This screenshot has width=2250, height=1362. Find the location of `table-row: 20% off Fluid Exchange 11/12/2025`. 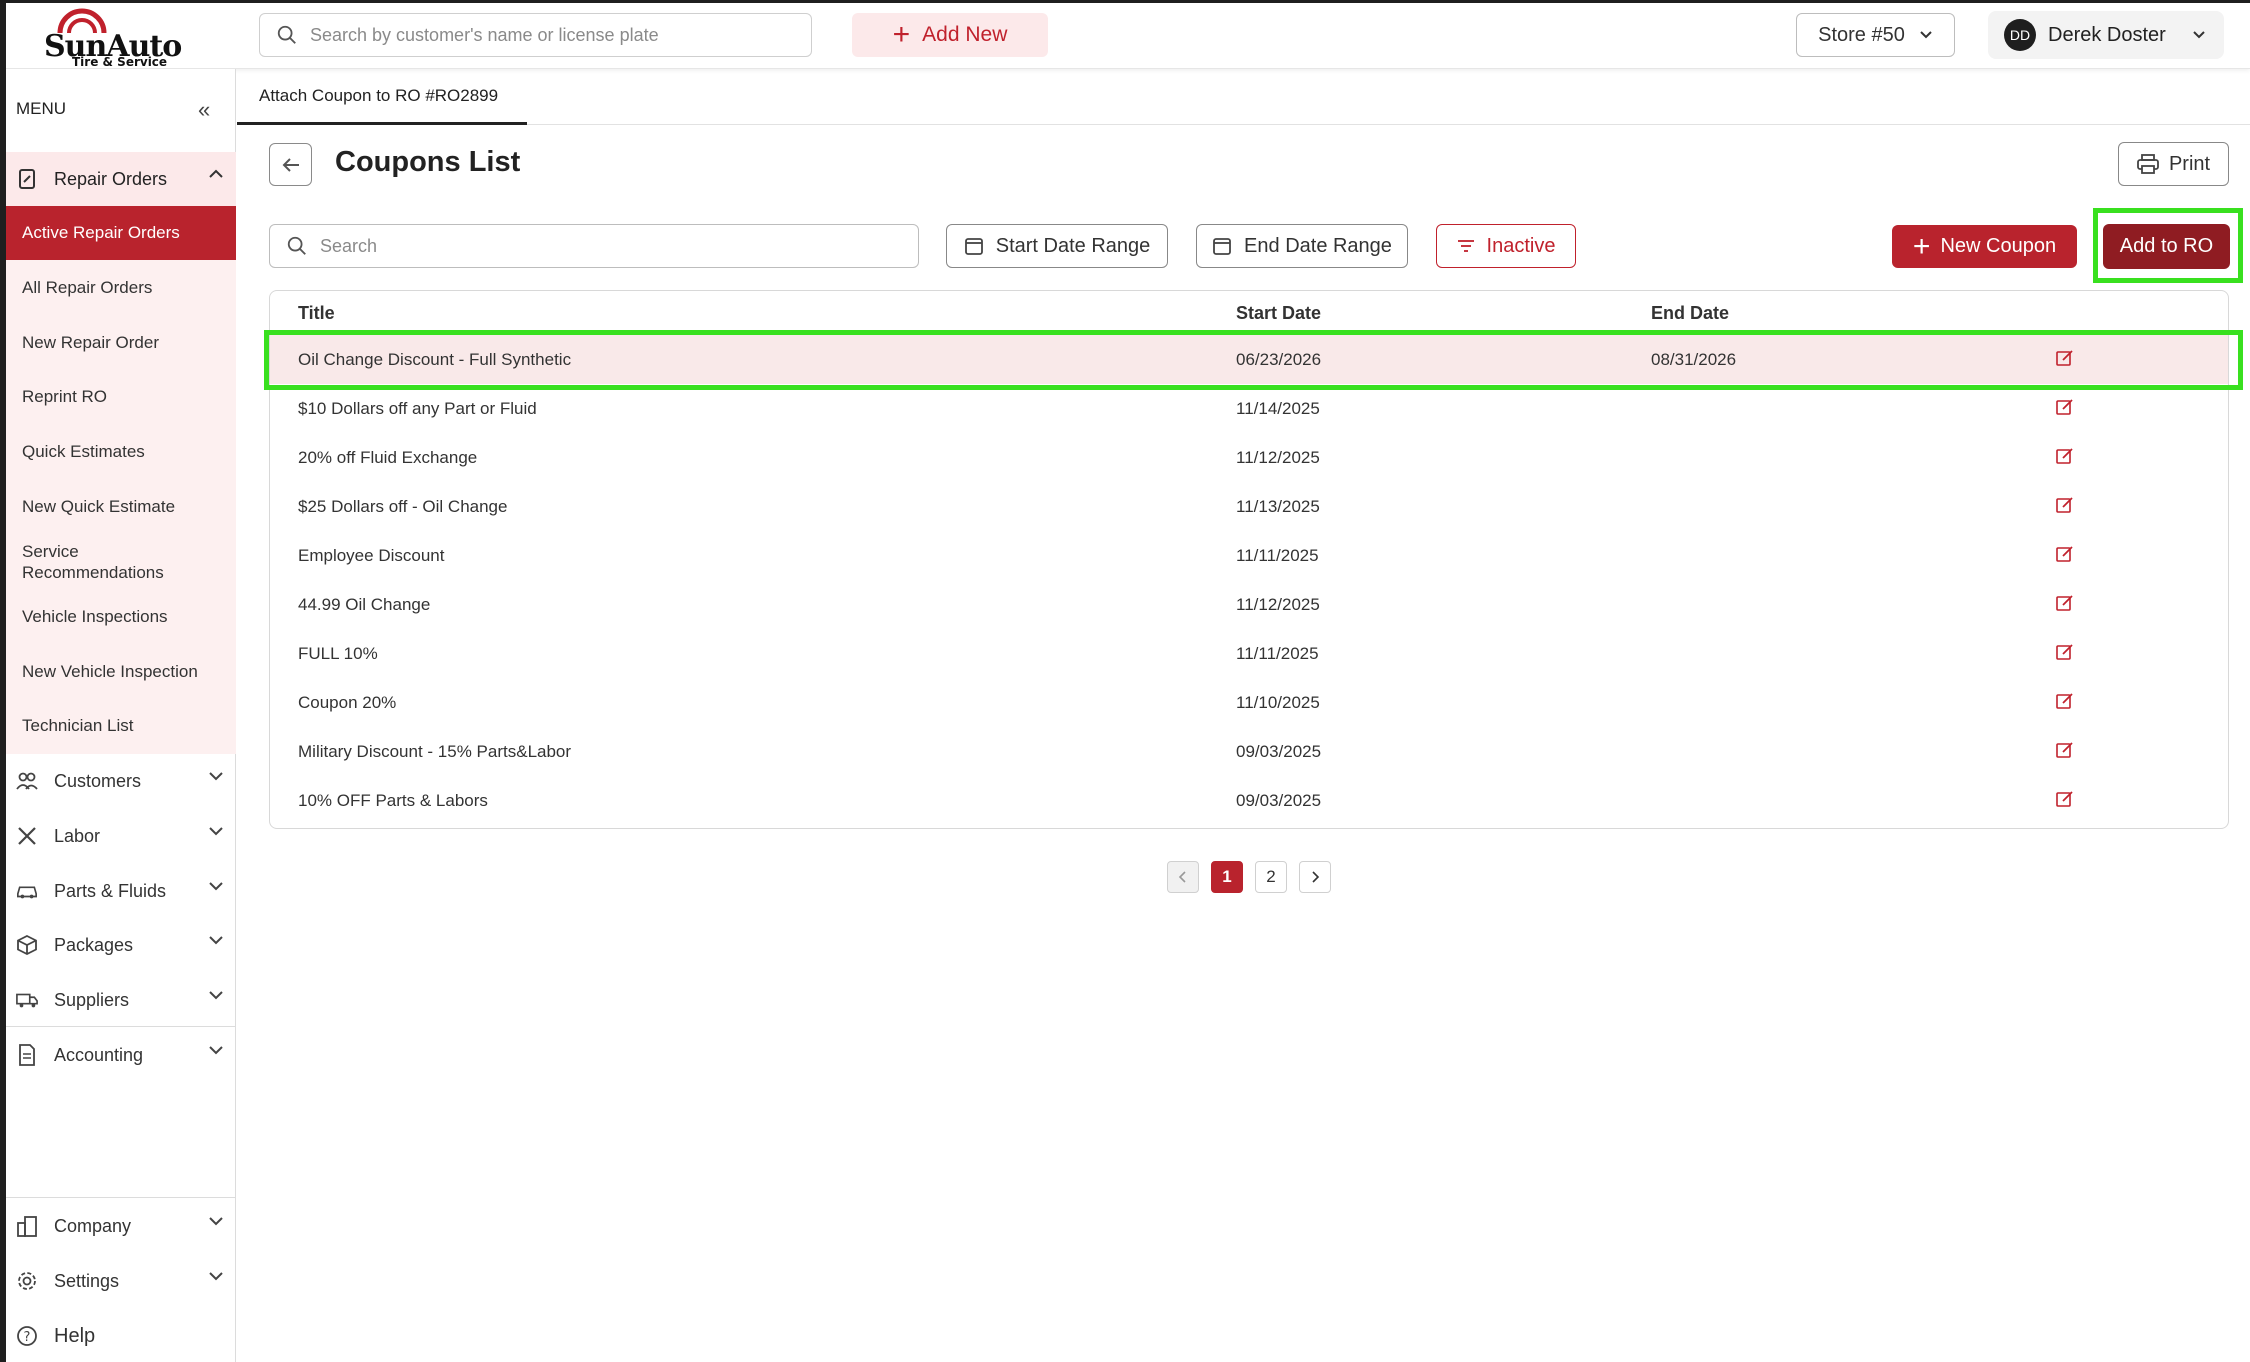

table-row: 20% off Fluid Exchange 11/12/2025 is located at coordinates (1249, 457).